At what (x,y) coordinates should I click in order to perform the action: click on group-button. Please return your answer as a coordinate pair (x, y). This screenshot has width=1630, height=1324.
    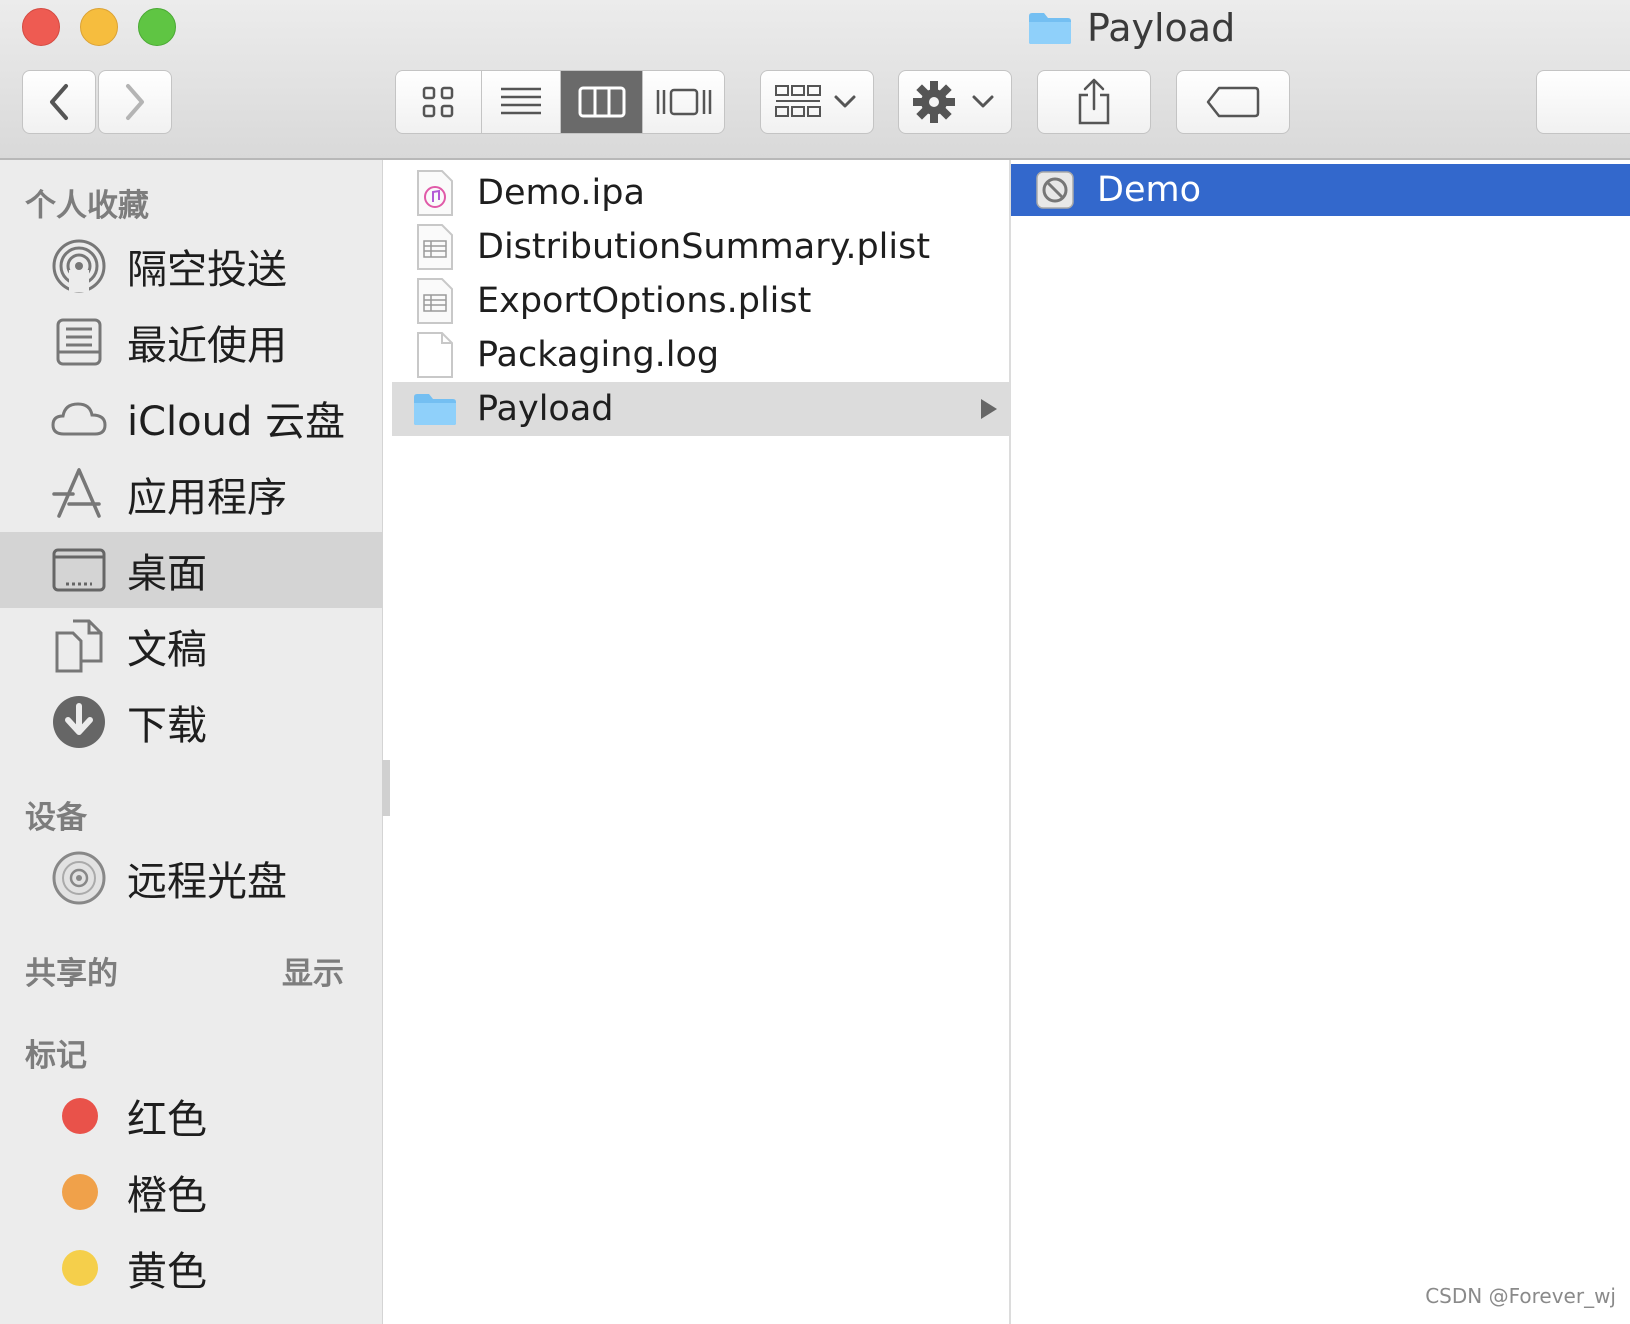
    Looking at the image, I should click on (817, 102).